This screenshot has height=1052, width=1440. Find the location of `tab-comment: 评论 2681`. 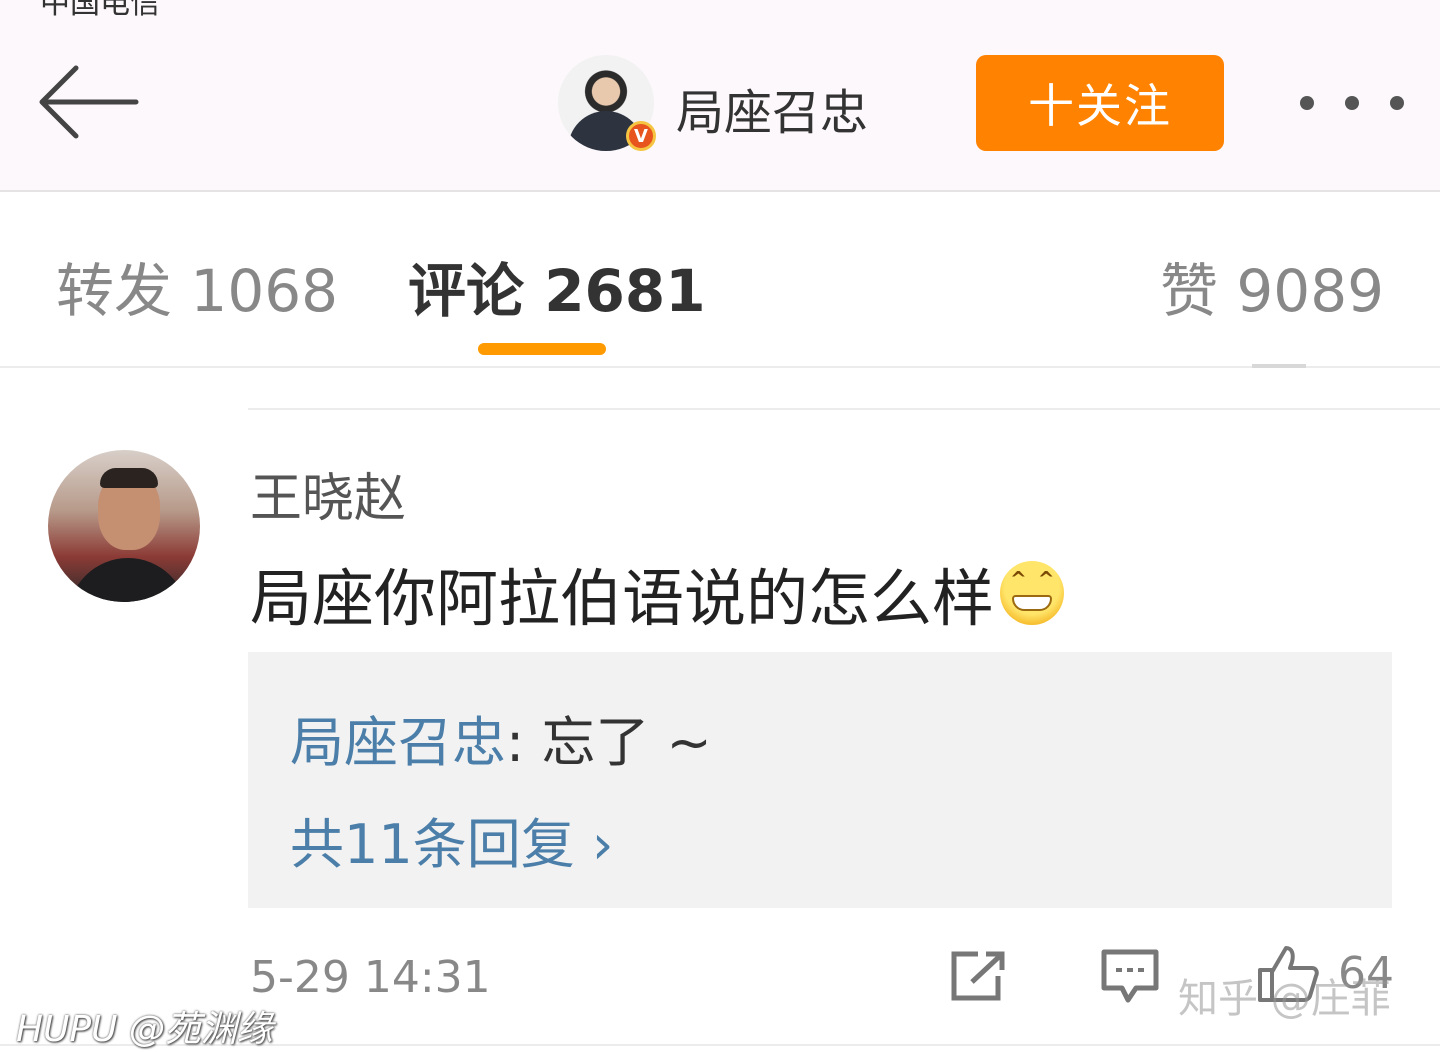

tab-comment: 评论 2681 is located at coordinates (557, 286).